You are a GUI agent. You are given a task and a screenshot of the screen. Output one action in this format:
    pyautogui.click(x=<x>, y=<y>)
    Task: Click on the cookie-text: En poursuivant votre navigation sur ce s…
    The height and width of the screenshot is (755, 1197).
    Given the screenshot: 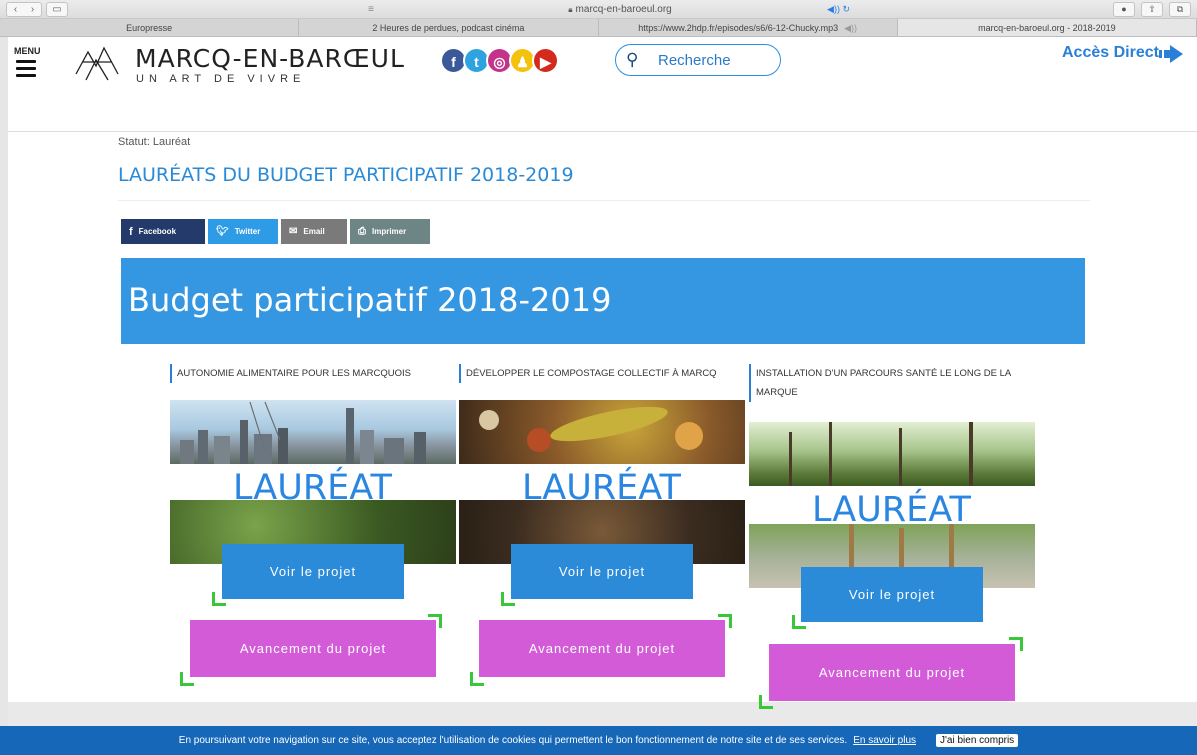 What is the action you would take?
    pyautogui.click(x=513, y=740)
    